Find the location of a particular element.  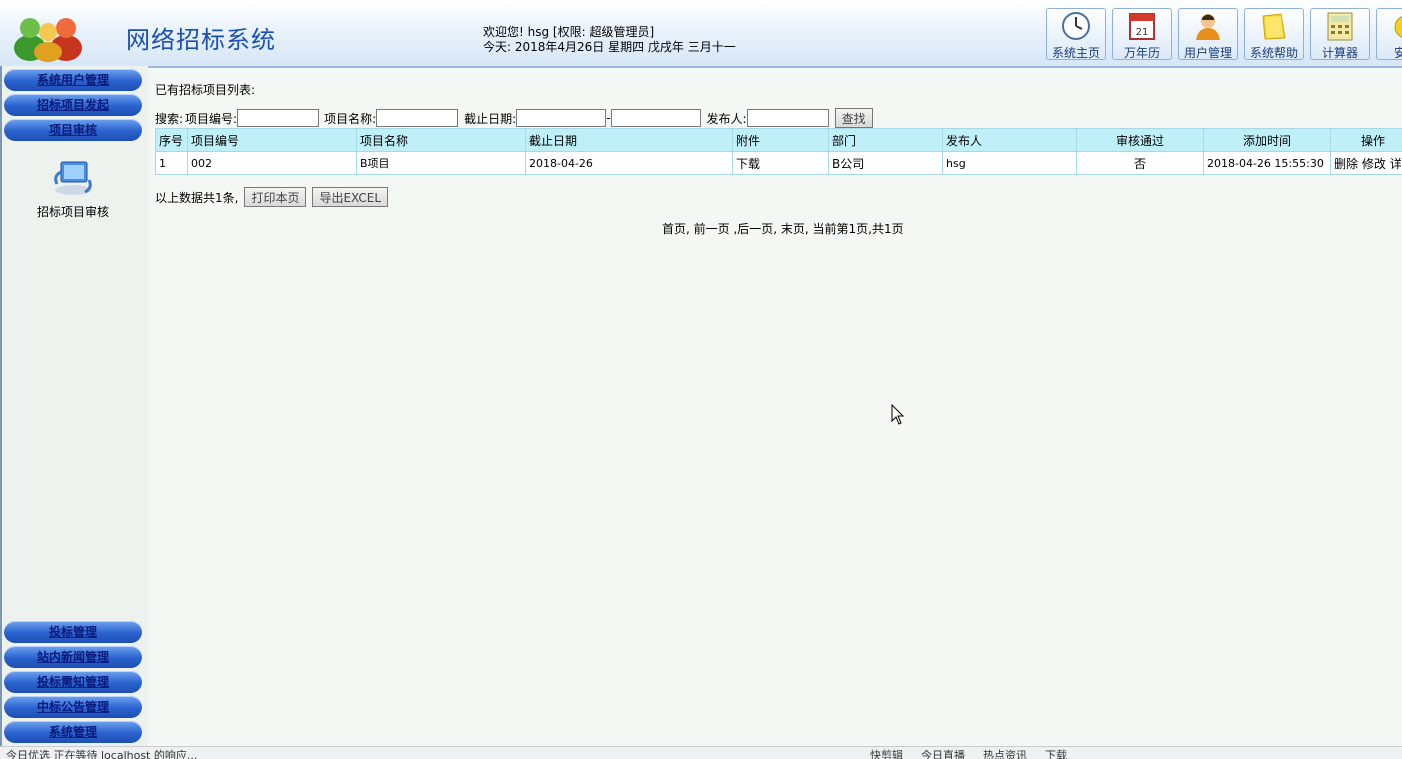

user-icon is located at coordinates (1208, 26).